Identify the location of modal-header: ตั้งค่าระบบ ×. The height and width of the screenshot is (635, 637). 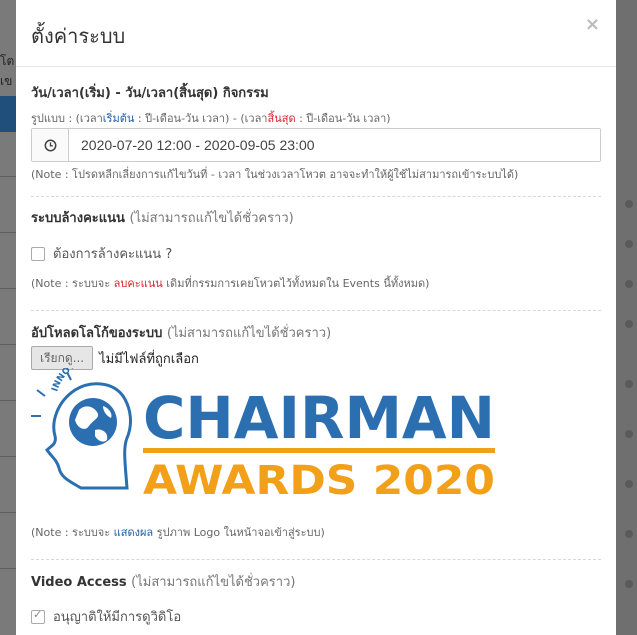
(316, 33).